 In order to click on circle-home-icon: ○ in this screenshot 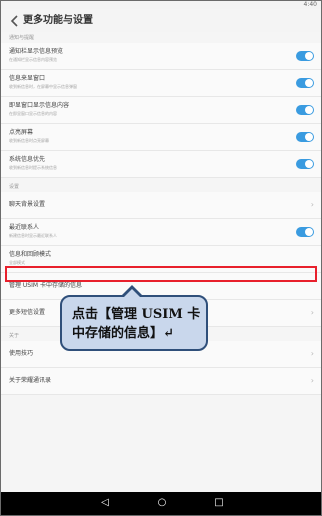, I will do `click(162, 503)`.